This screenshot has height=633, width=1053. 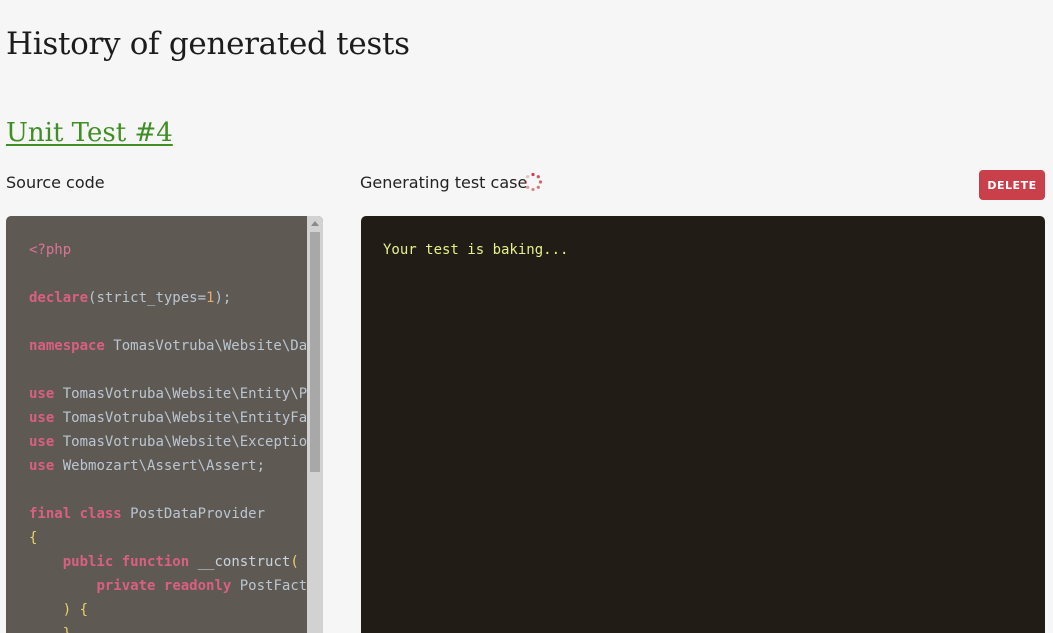 I want to click on code-line: <?php, so click(x=168, y=250).